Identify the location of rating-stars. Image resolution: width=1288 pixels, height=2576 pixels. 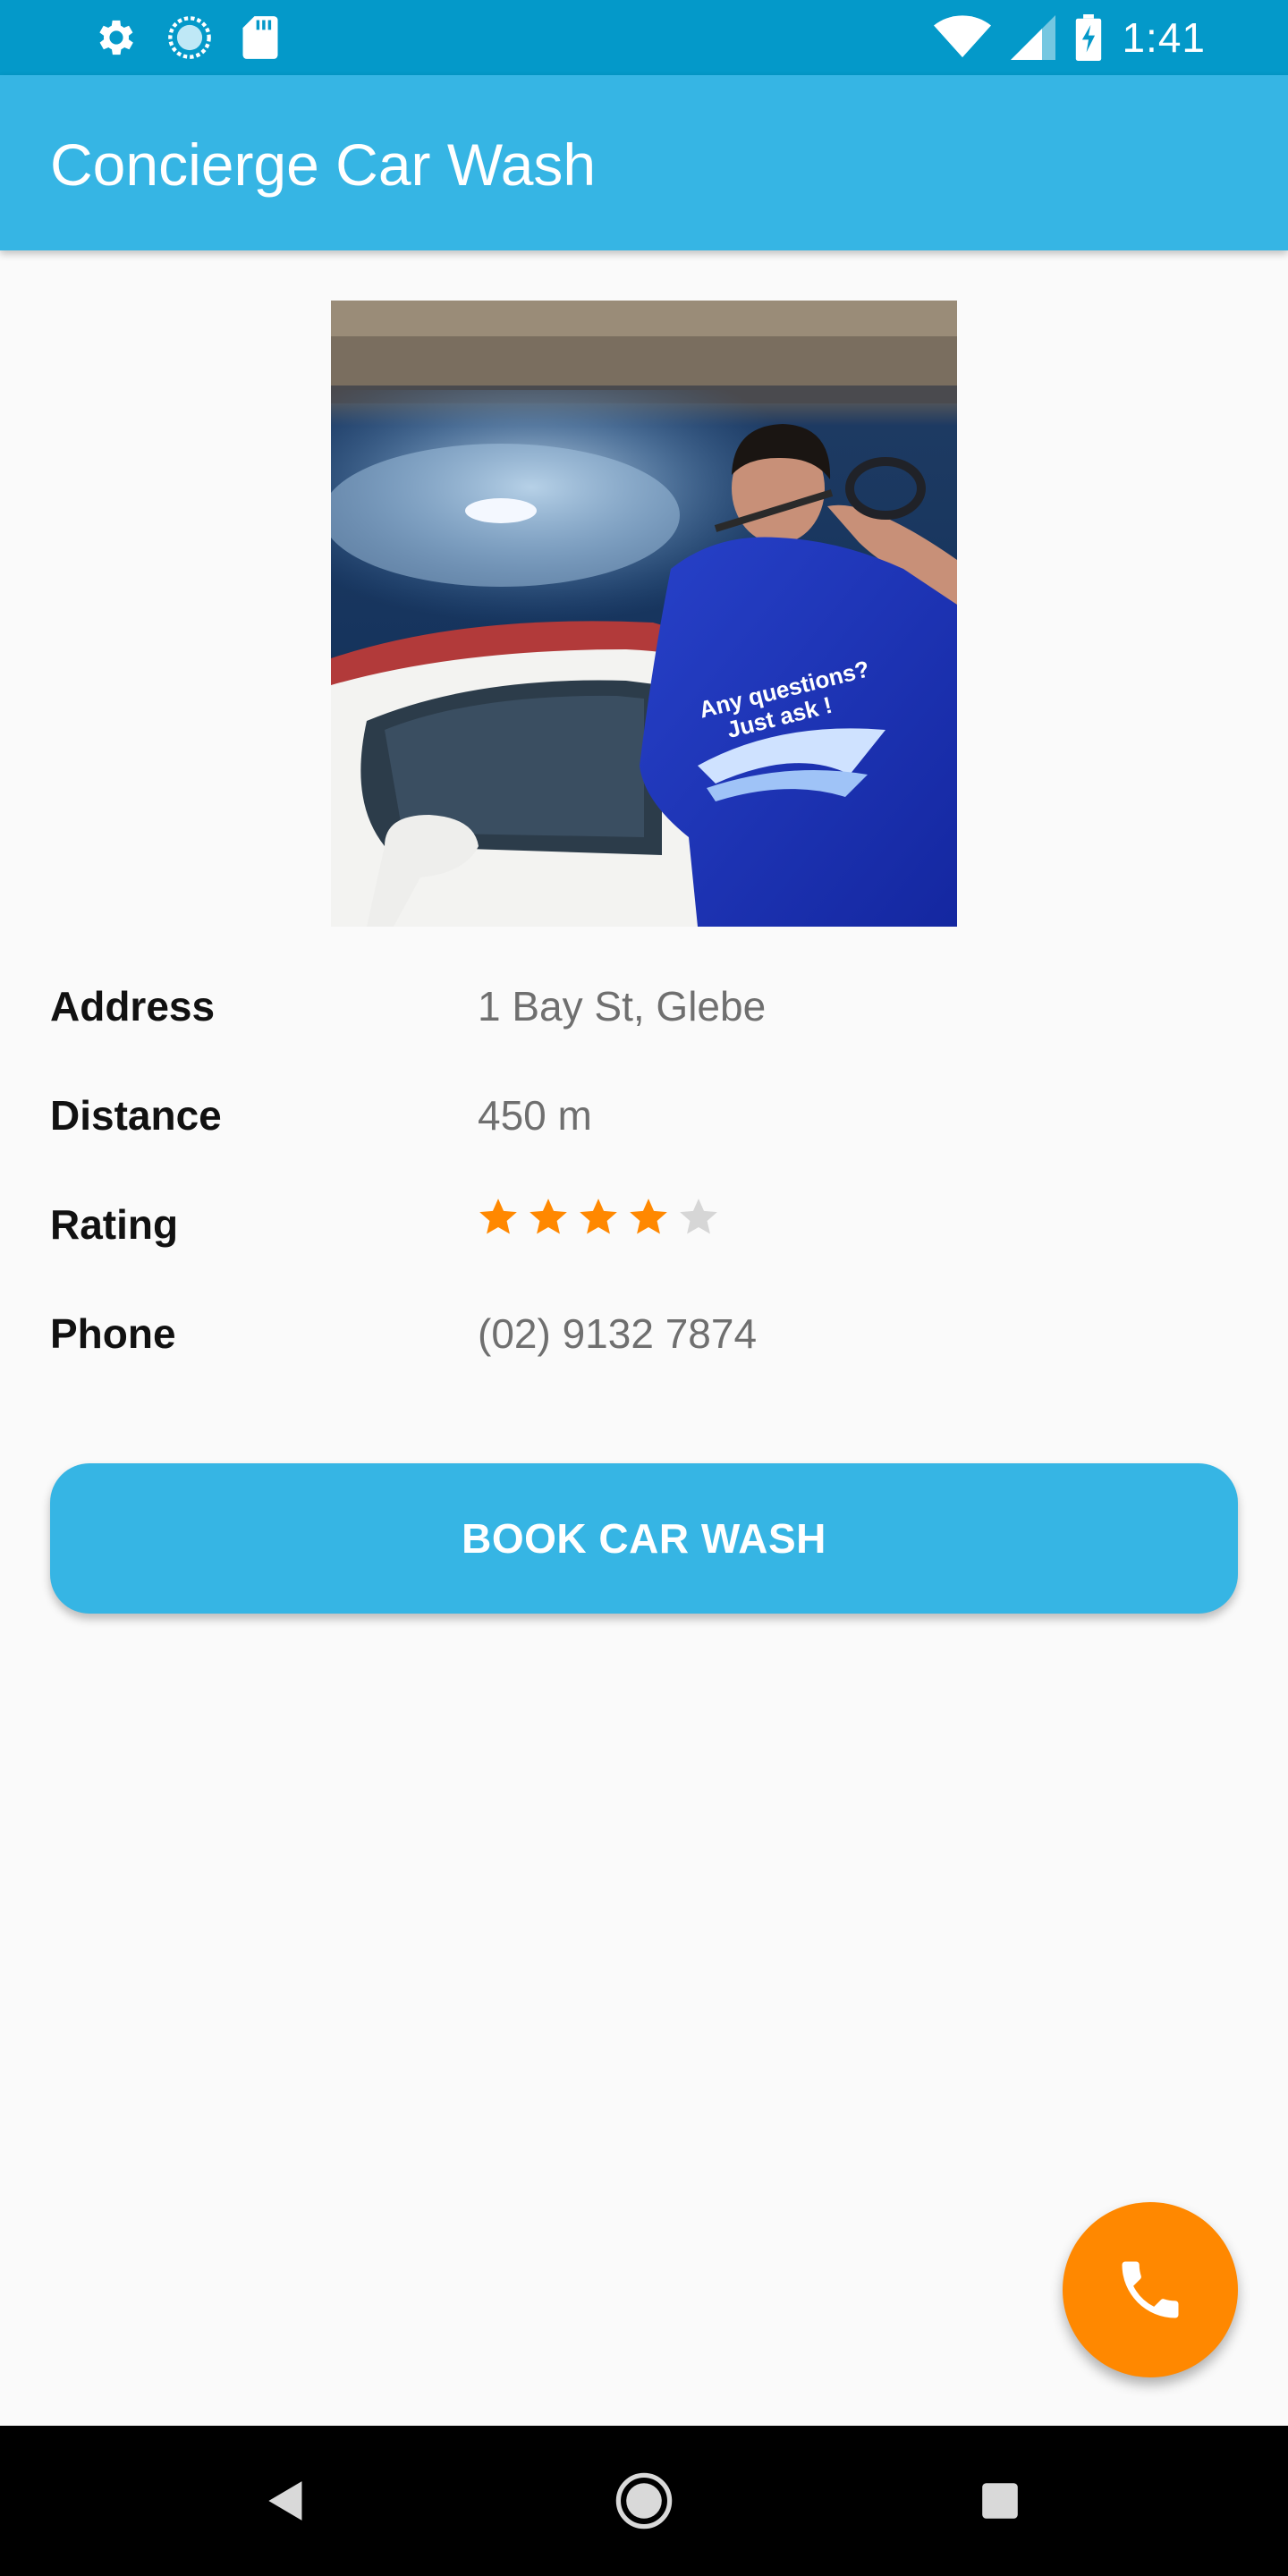
(598, 1217).